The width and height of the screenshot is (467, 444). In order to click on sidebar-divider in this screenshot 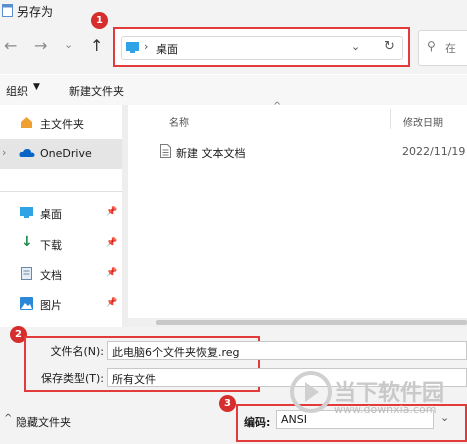, I will do `click(61, 191)`.